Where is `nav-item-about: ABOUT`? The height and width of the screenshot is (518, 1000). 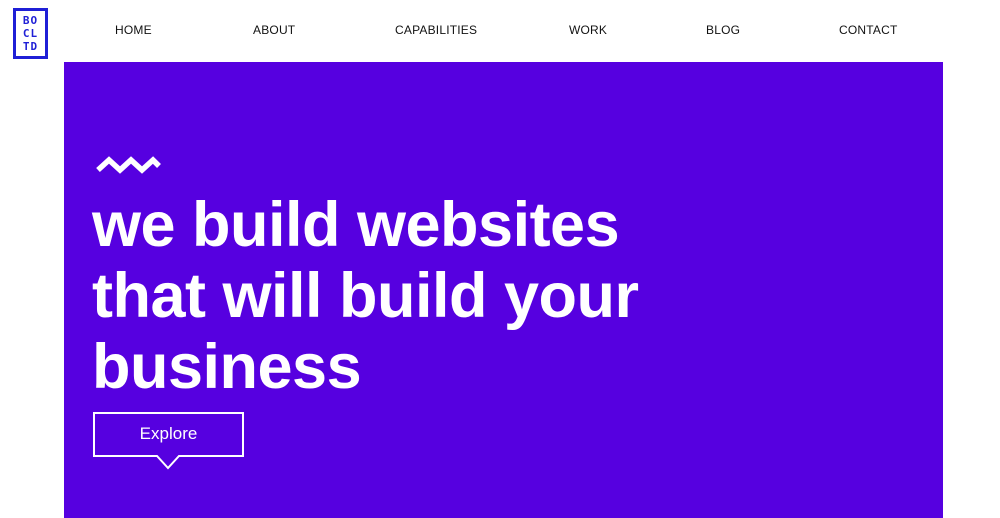 nav-item-about: ABOUT is located at coordinates (274, 30).